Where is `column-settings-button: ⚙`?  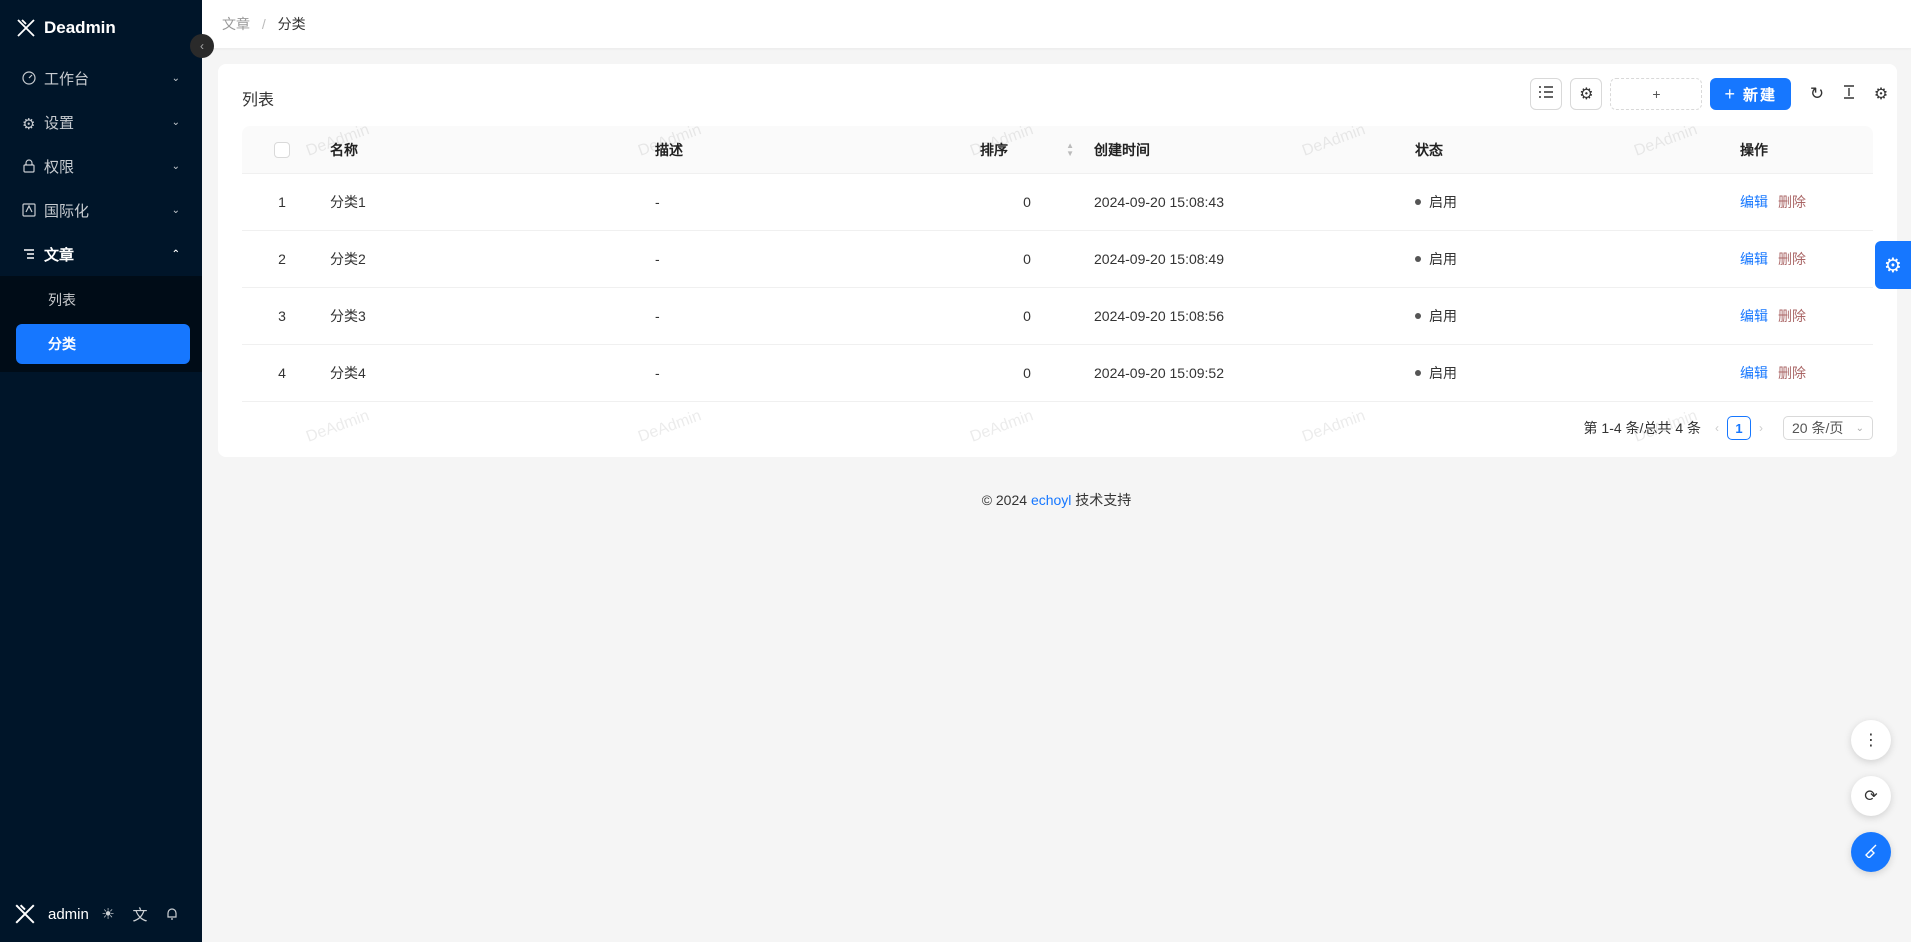 column-settings-button: ⚙ is located at coordinates (1881, 94).